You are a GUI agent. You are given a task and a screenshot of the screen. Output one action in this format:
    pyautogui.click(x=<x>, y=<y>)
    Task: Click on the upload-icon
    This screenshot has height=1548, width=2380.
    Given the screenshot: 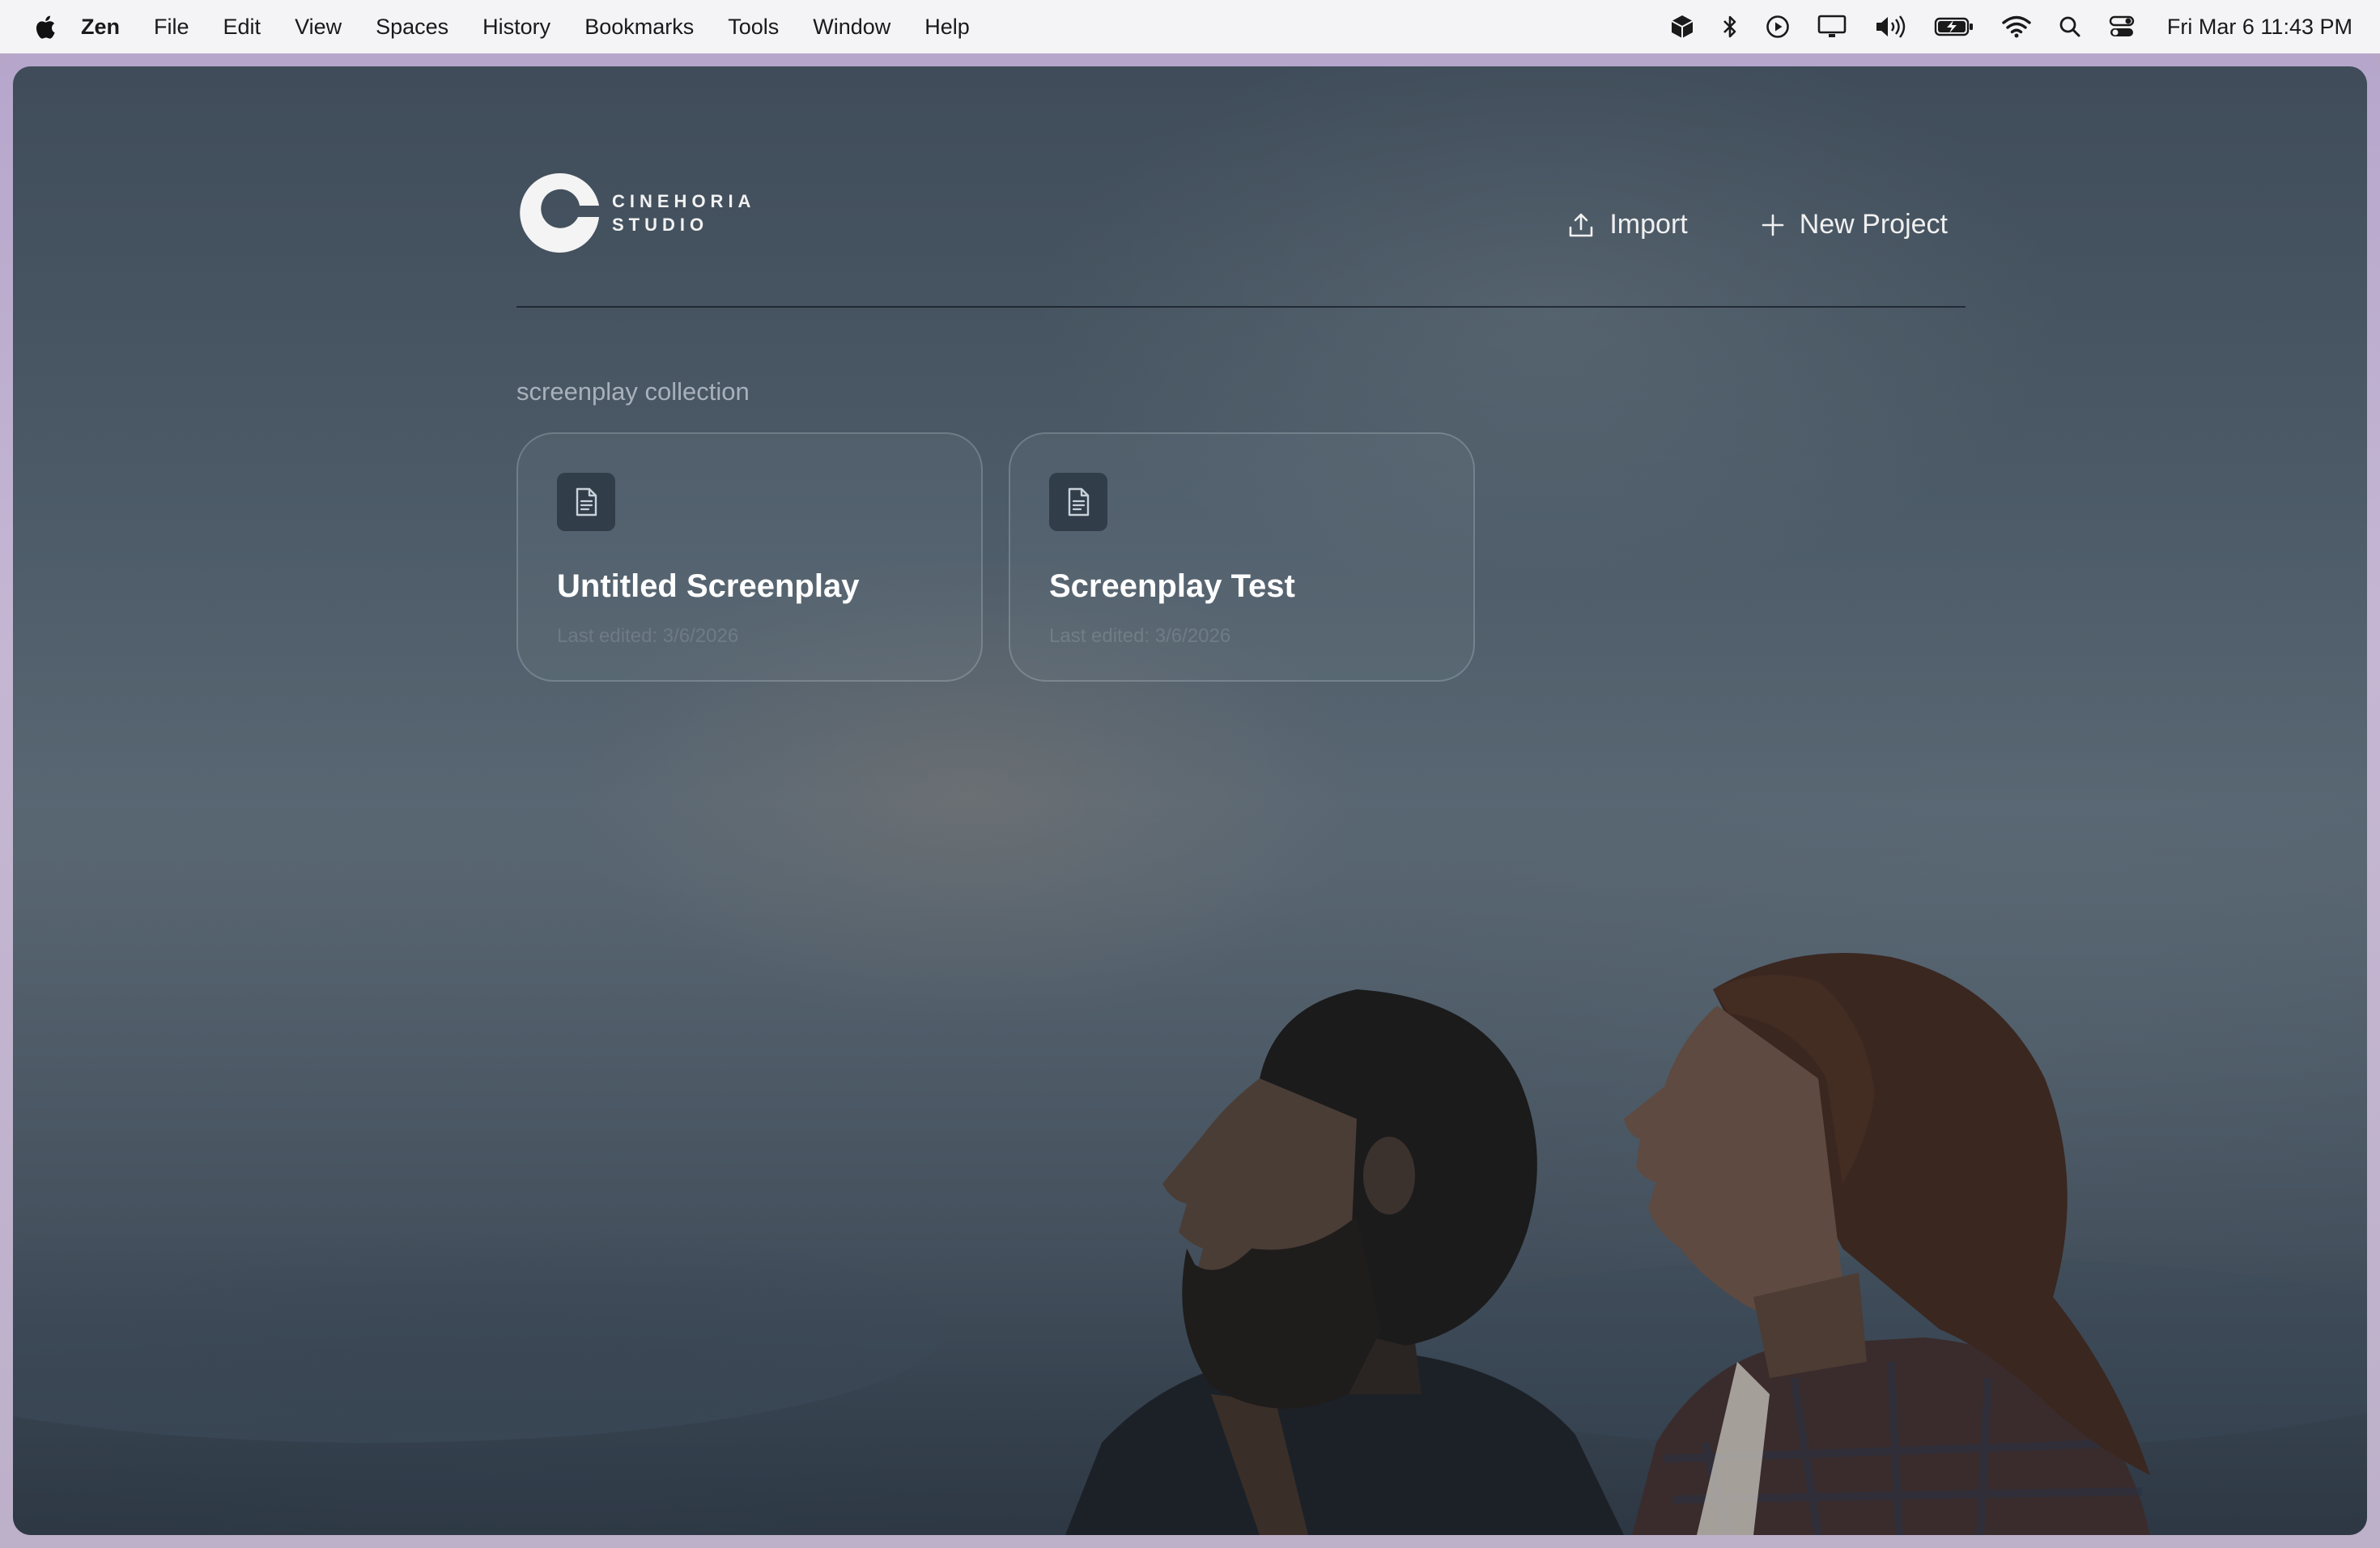 What is the action you would take?
    pyautogui.click(x=1582, y=224)
    